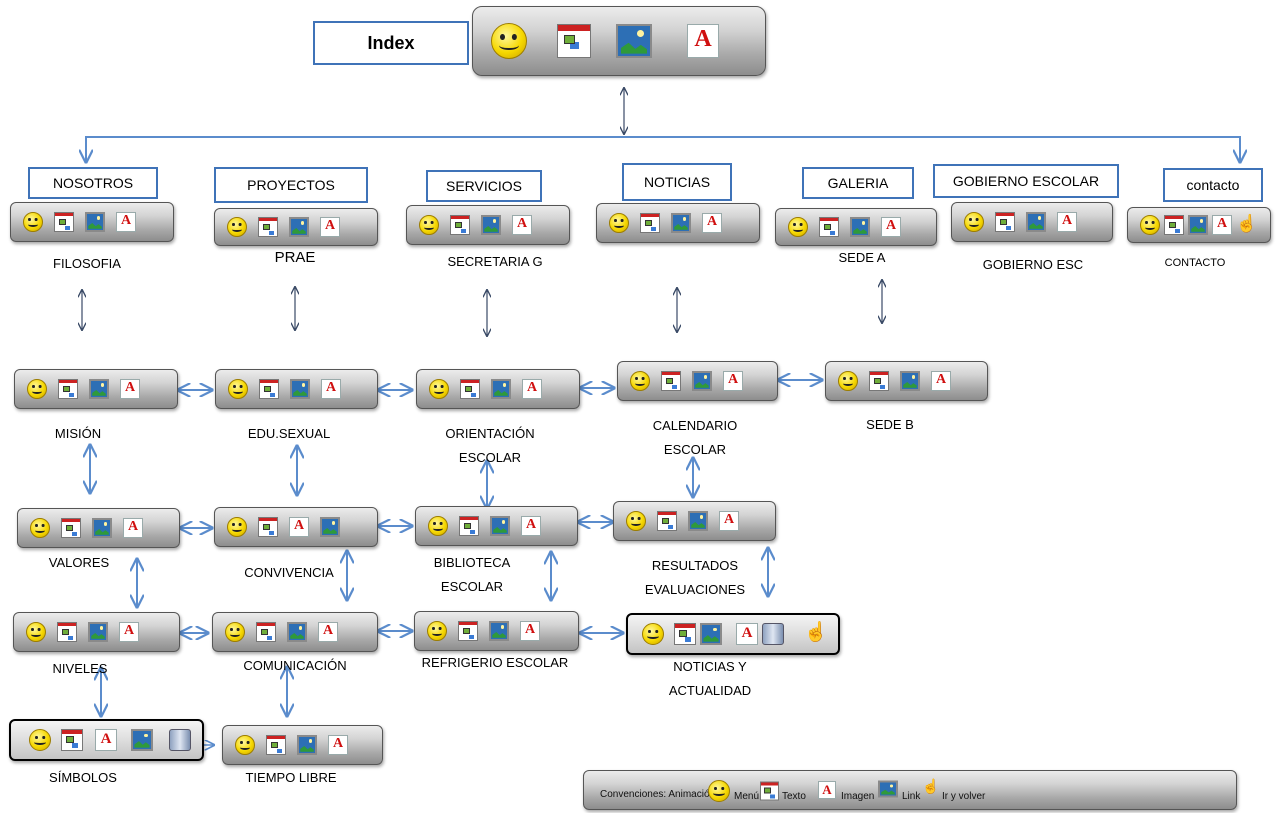  What do you see at coordinates (484, 186) in the screenshot?
I see `section-servicios: SERVICIOS` at bounding box center [484, 186].